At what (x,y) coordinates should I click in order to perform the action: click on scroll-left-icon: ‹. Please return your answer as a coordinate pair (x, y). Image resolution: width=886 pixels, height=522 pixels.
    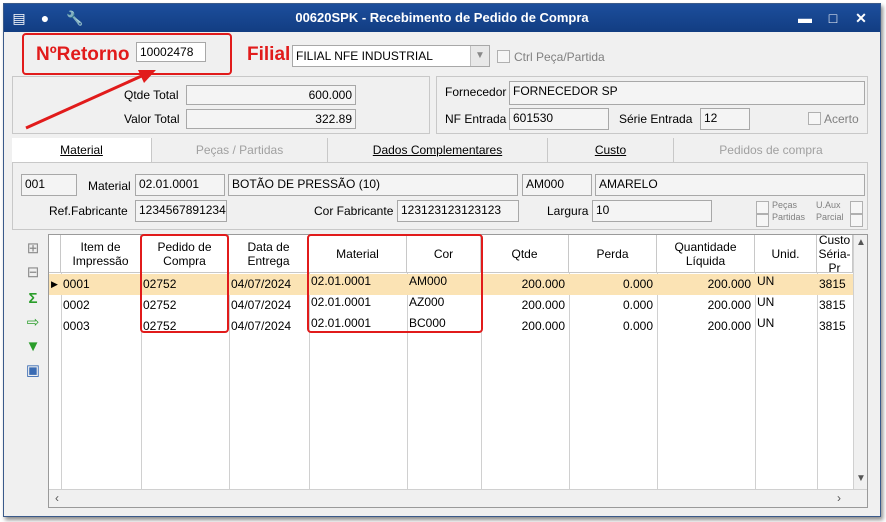
    Looking at the image, I should click on (57, 498).